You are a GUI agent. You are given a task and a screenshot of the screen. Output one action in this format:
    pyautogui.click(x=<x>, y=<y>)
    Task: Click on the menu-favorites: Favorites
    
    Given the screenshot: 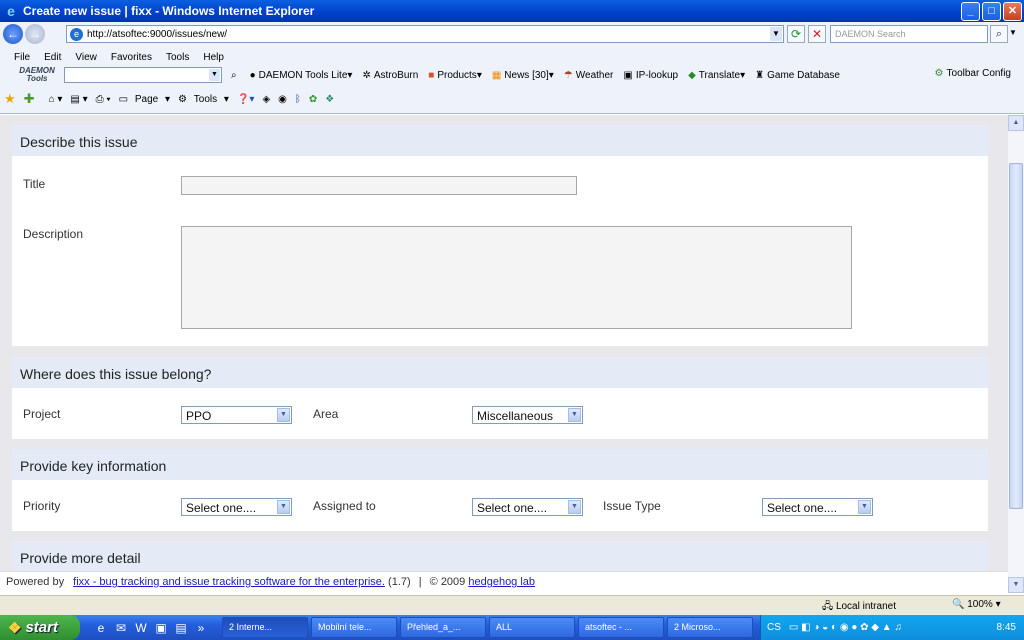 What is the action you would take?
    pyautogui.click(x=131, y=57)
    